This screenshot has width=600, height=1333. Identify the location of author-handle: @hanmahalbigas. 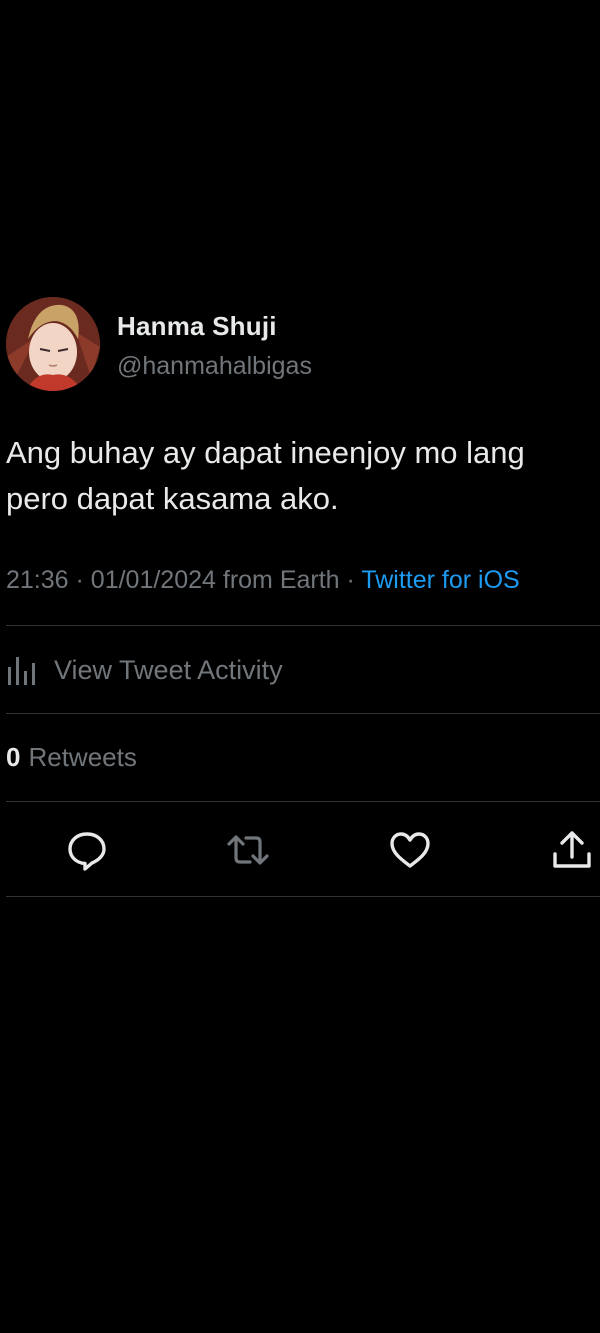
(214, 366).